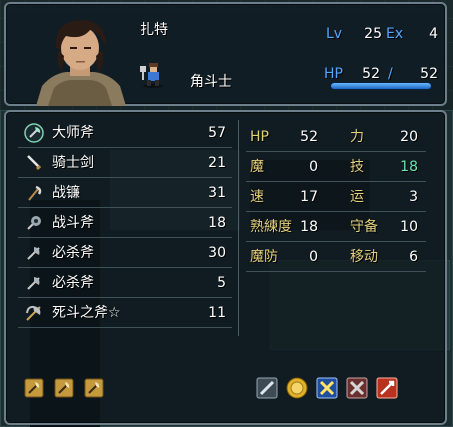 This screenshot has height=427, width=453. Describe the element at coordinates (154, 30) in the screenshot. I see `unit-name: 扎特` at that location.